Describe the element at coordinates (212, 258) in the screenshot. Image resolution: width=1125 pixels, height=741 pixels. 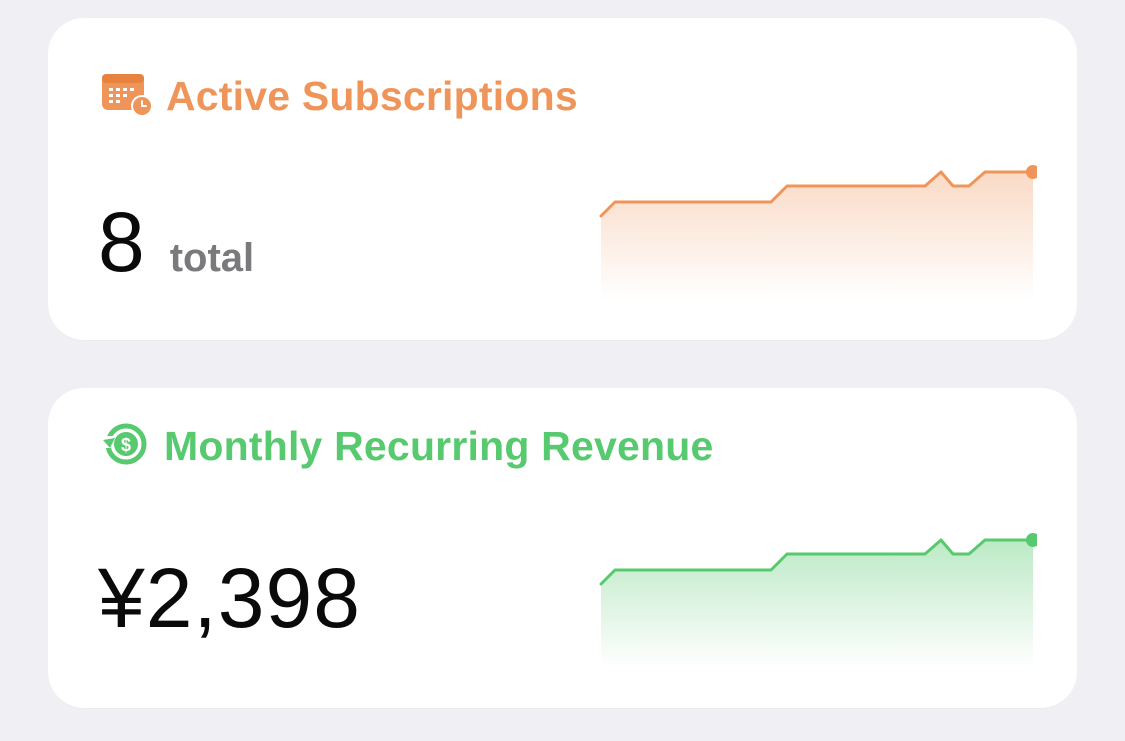
I see `subscription-unit: total` at that location.